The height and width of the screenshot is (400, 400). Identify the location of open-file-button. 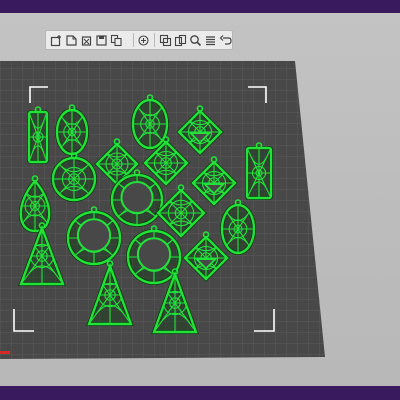
(71, 40).